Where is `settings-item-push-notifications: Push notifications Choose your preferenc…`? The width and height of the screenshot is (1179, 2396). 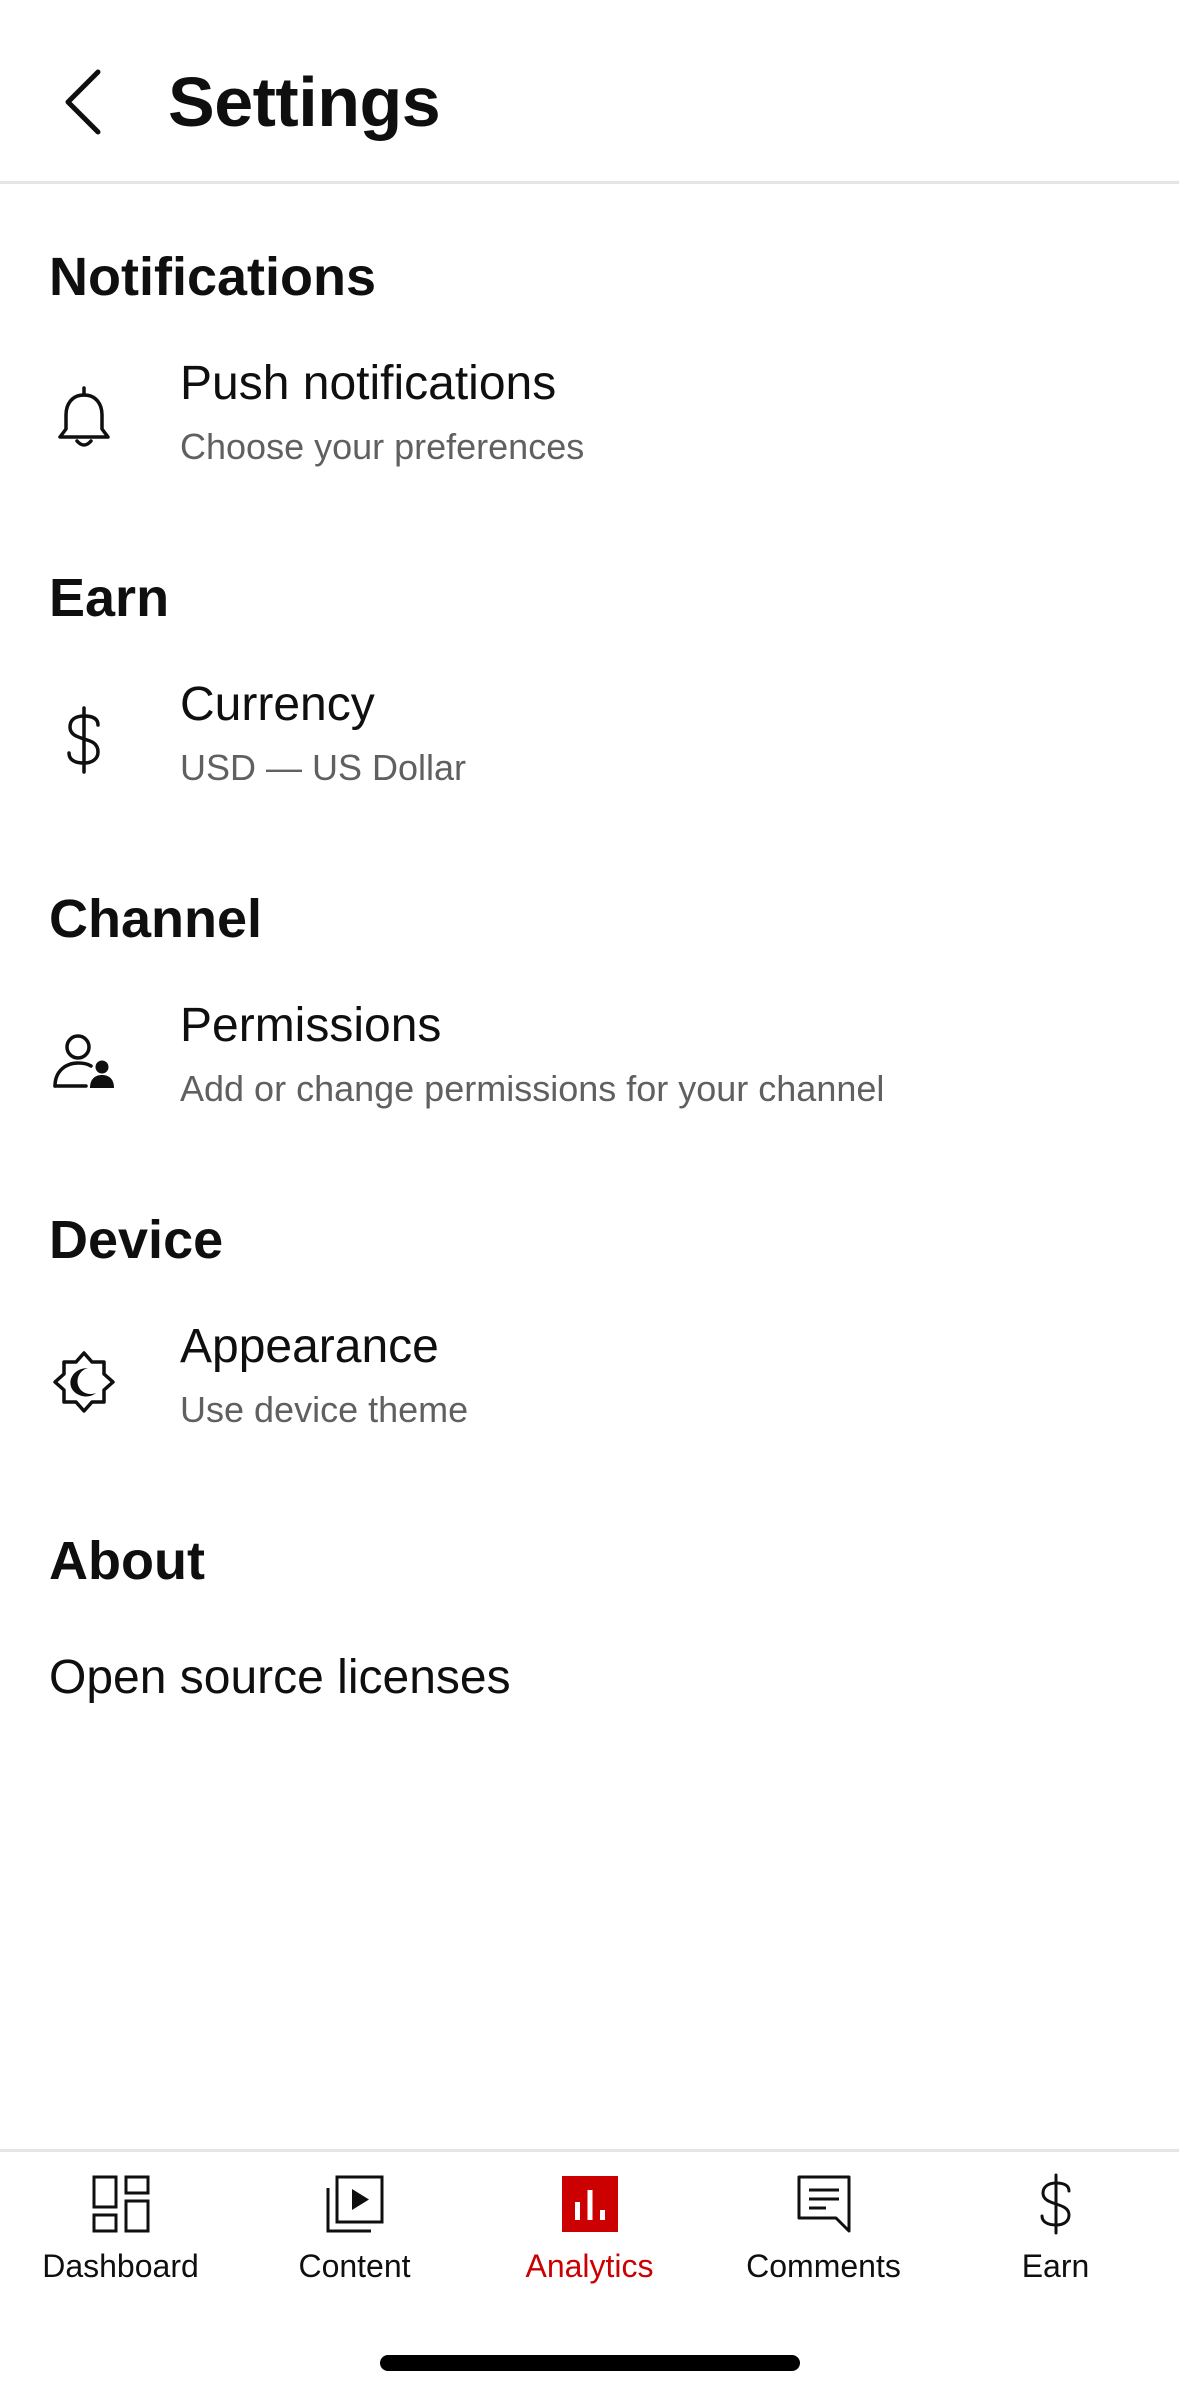 settings-item-push-notifications: Push notifications Choose your preferenc… is located at coordinates (589, 429).